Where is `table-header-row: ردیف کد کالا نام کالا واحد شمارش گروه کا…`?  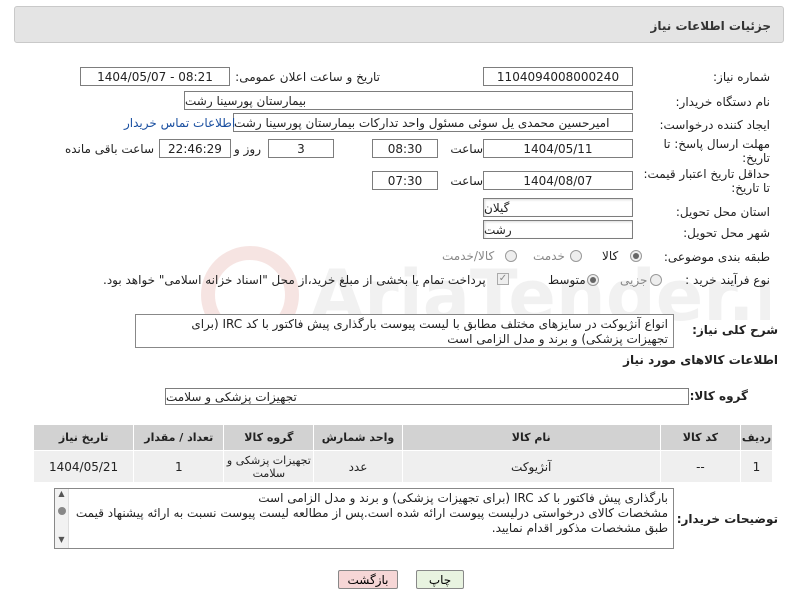
table-header-row: ردیف کد کالا نام کالا واحد شمارش گروه کا… is located at coordinates (403, 437).